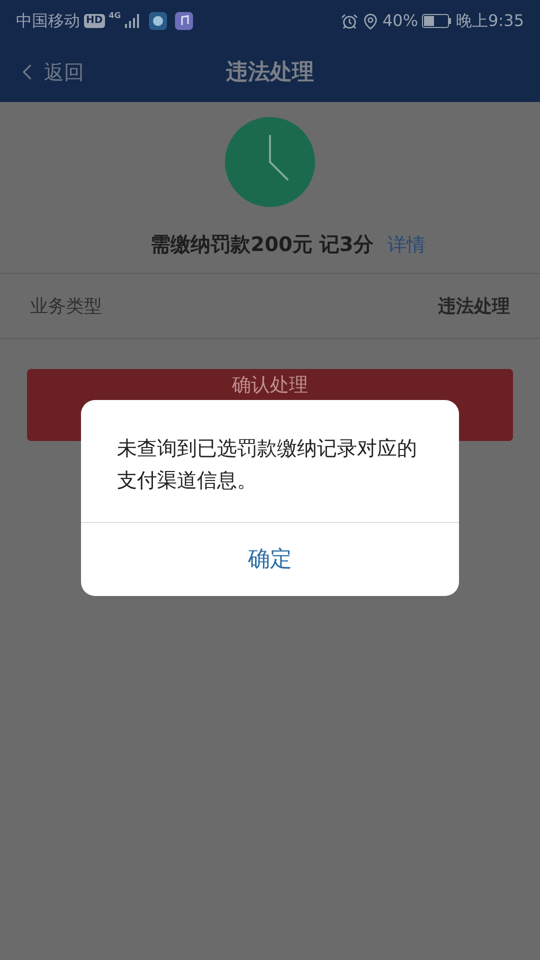  I want to click on network-type: 4G, so click(114, 16).